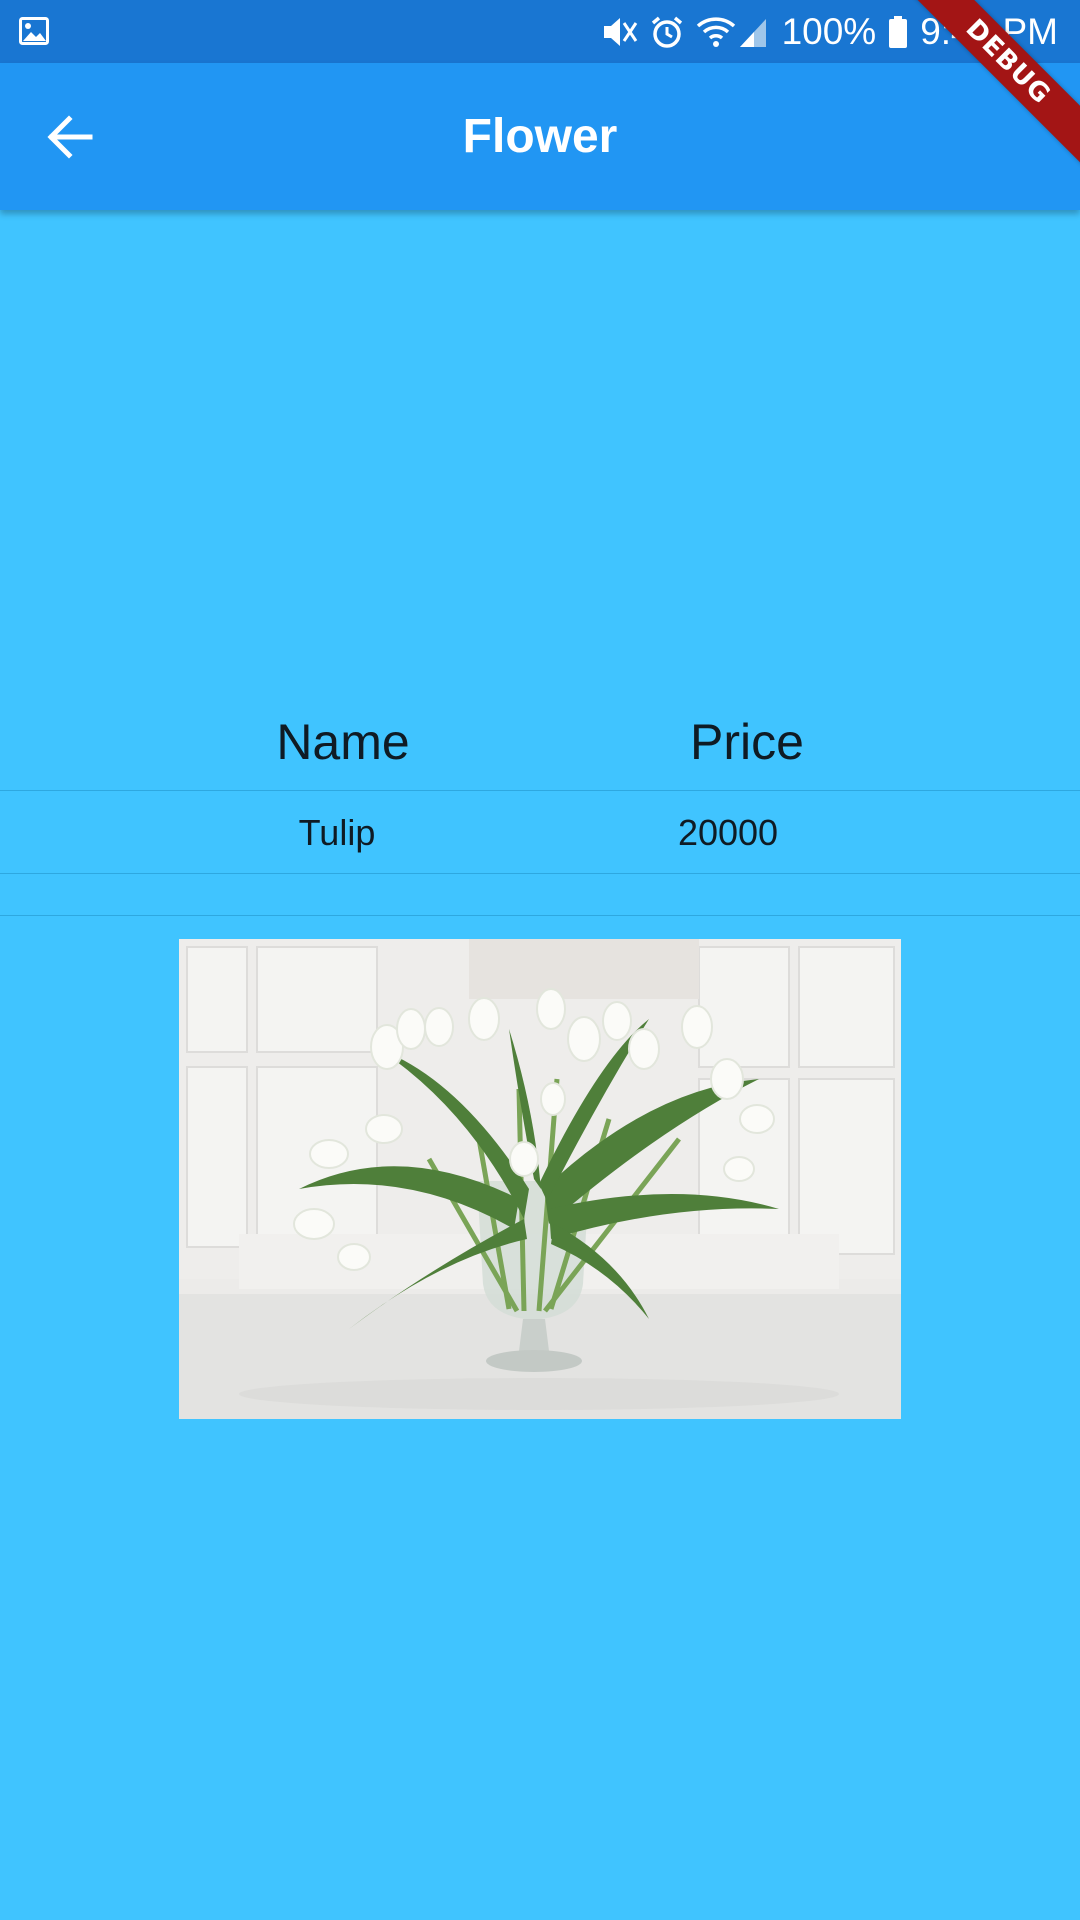 This screenshot has width=1080, height=1920. I want to click on wifi-icon, so click(715, 31).